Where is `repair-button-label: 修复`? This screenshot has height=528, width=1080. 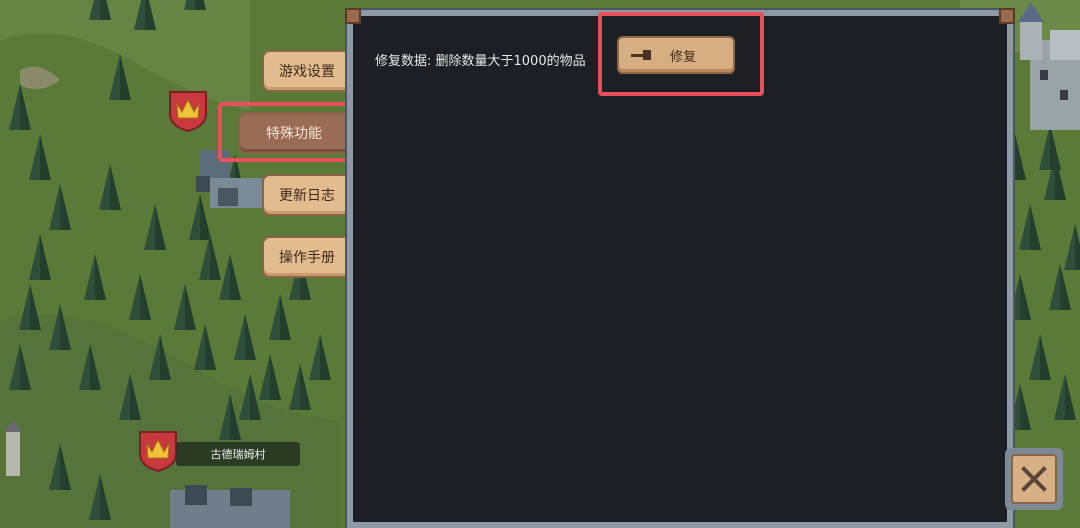 repair-button-label: 修复 is located at coordinates (682, 57).